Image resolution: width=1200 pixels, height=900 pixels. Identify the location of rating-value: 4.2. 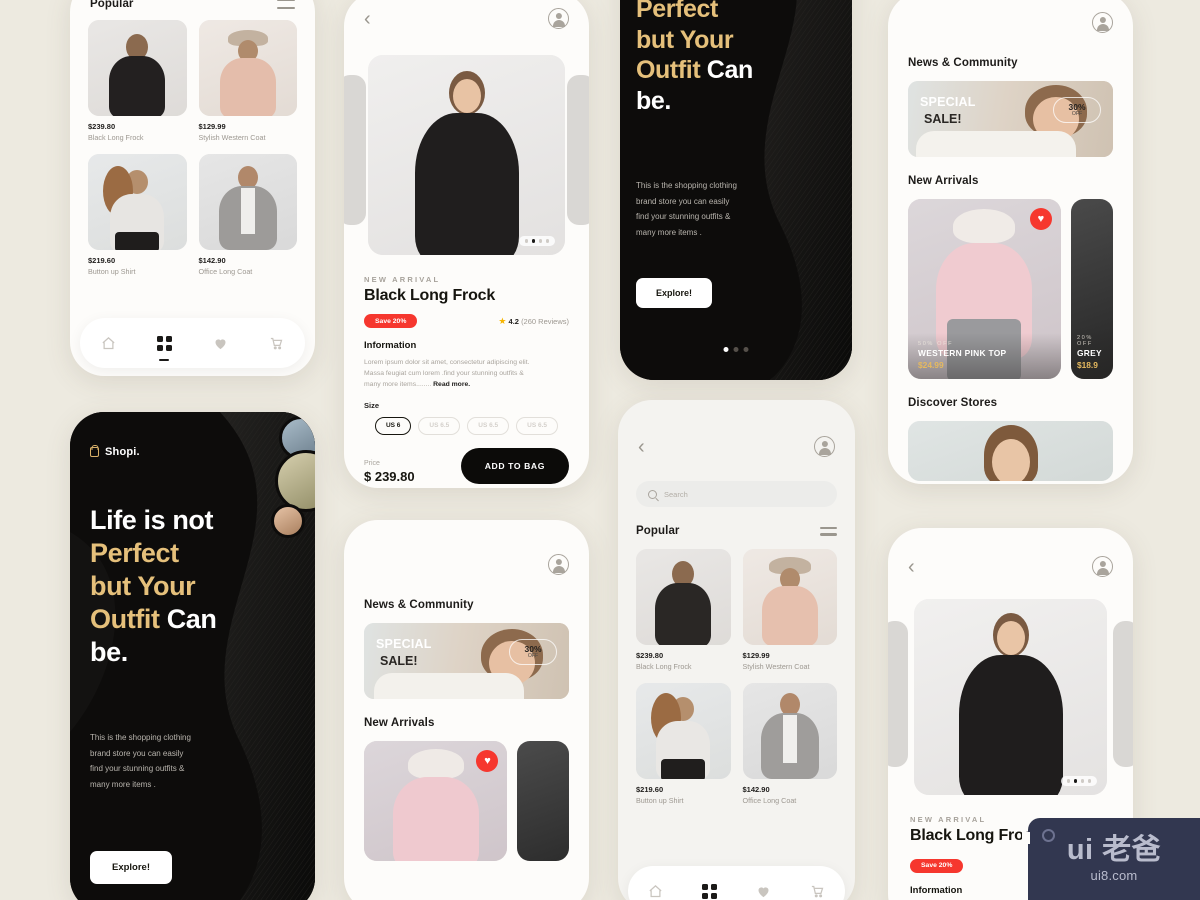
(513, 321).